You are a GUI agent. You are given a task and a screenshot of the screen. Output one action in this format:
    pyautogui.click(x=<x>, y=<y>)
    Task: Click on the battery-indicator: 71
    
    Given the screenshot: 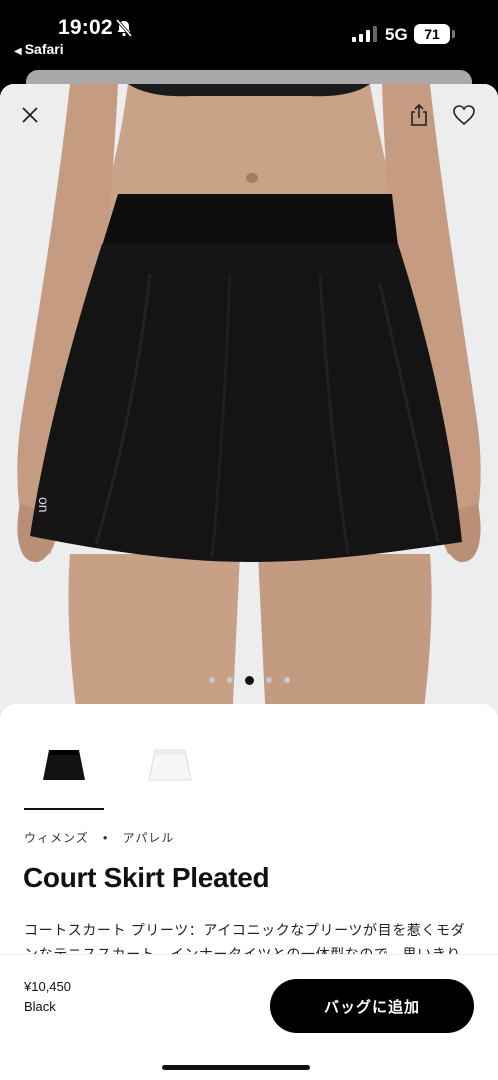 What is the action you would take?
    pyautogui.click(x=434, y=34)
    